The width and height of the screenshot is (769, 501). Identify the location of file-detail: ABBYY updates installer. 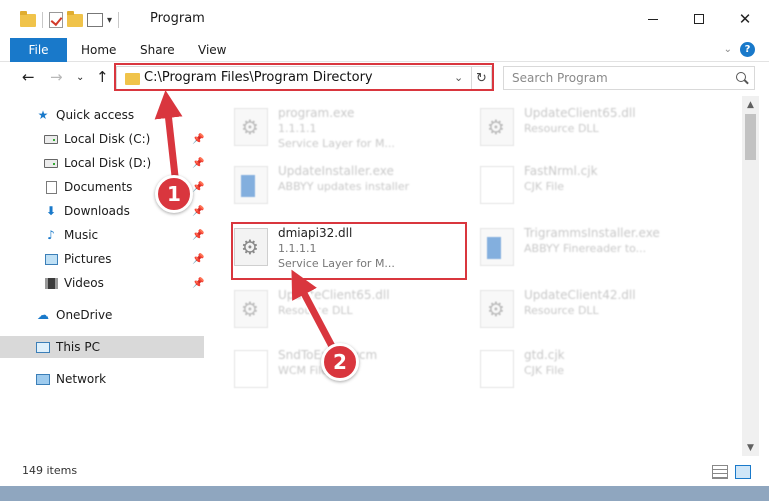
(344, 186).